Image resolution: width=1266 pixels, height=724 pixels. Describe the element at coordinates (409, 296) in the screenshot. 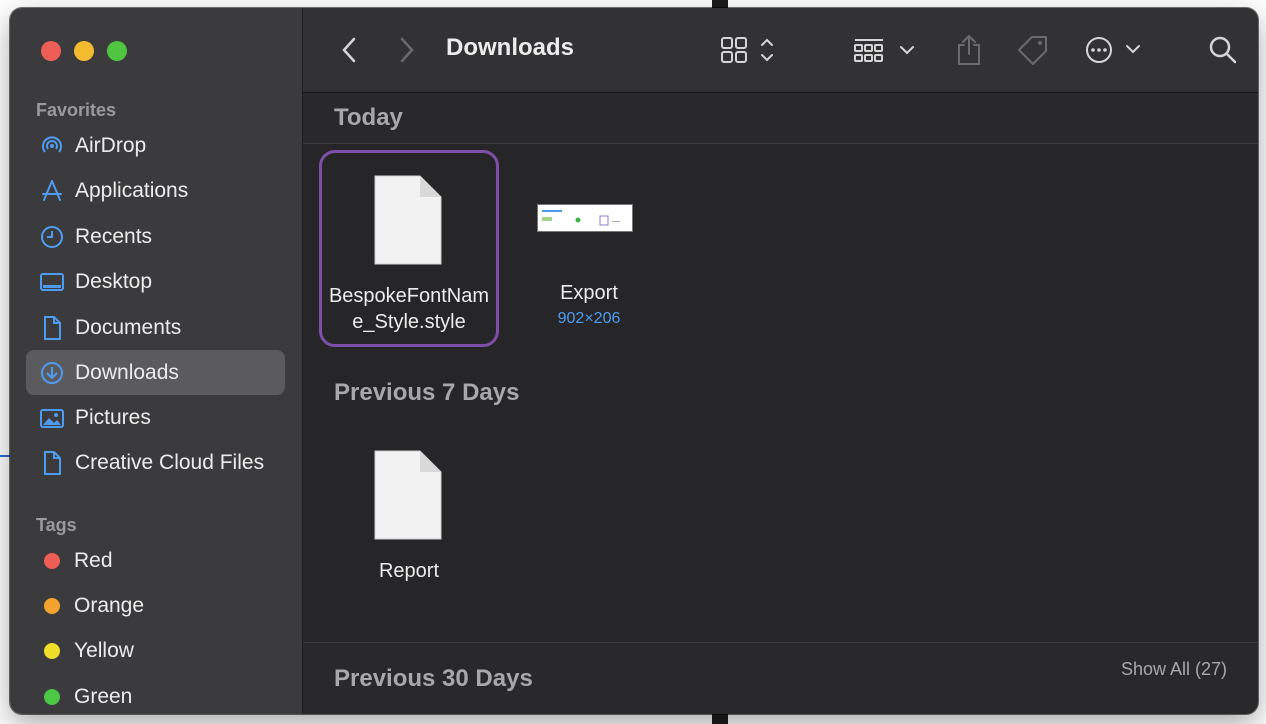

I see `file-name-line1: BespokeFontNam` at that location.